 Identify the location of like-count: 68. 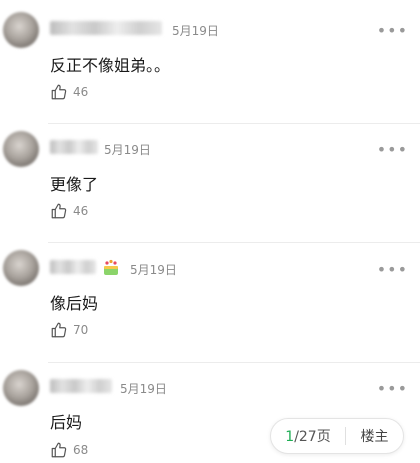
(81, 450).